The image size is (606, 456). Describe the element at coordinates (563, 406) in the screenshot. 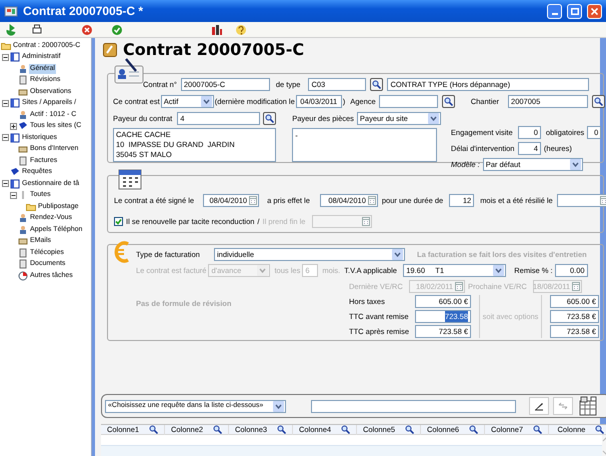

I see `arrows-icon` at that location.